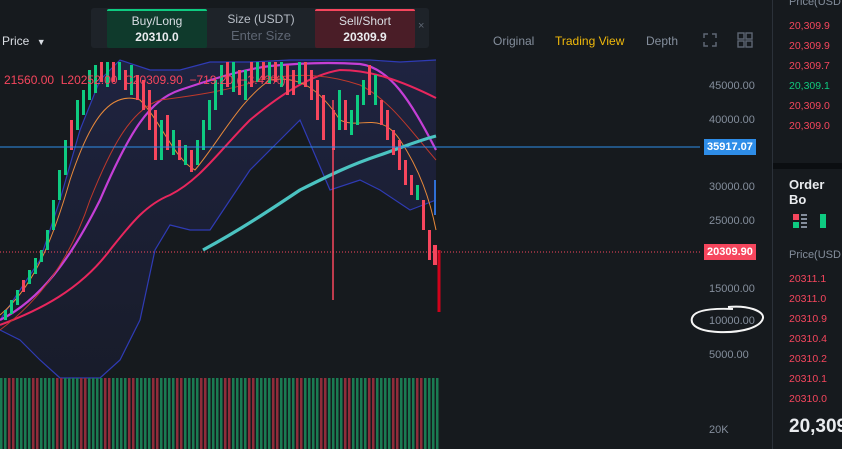 Image resolution: width=842 pixels, height=449 pixels. Describe the element at coordinates (808, 319) in the screenshot. I see `ask-price: 20310.9` at that location.